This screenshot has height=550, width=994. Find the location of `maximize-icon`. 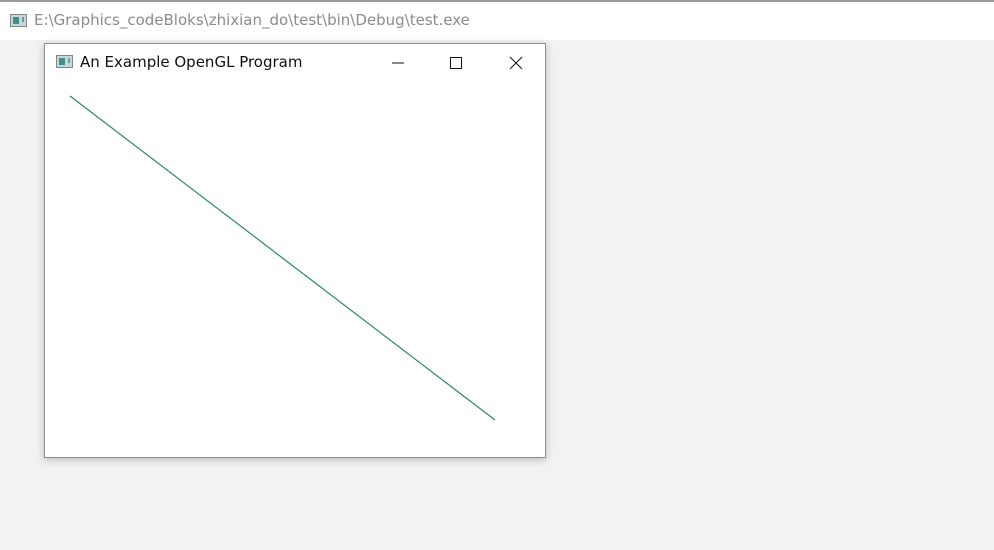

maximize-icon is located at coordinates (456, 63).